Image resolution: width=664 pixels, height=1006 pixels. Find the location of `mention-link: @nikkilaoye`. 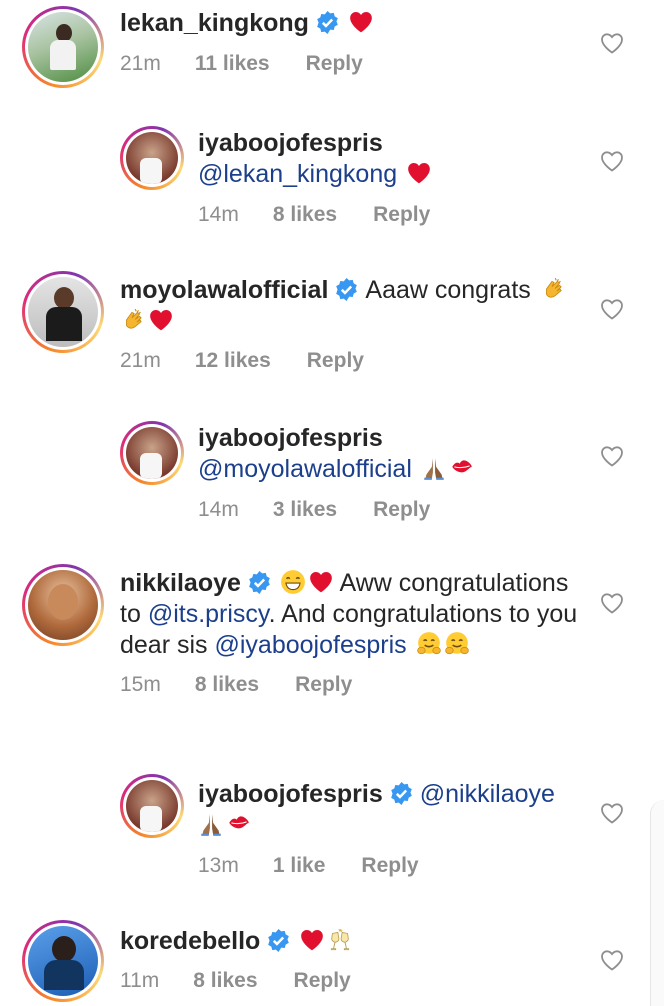

mention-link: @nikkilaoye is located at coordinates (487, 794).